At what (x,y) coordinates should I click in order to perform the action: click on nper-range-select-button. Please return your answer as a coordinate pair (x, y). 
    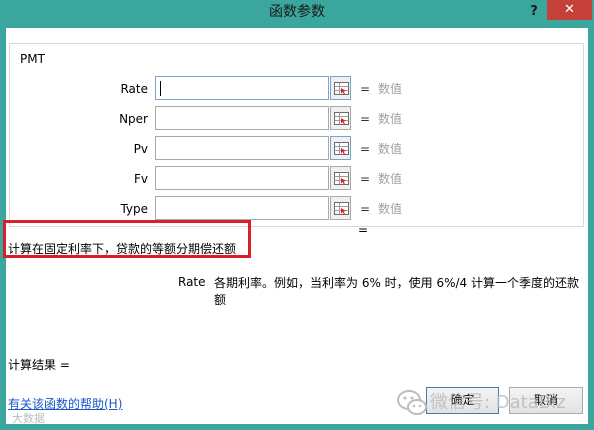
    Looking at the image, I should click on (340, 118).